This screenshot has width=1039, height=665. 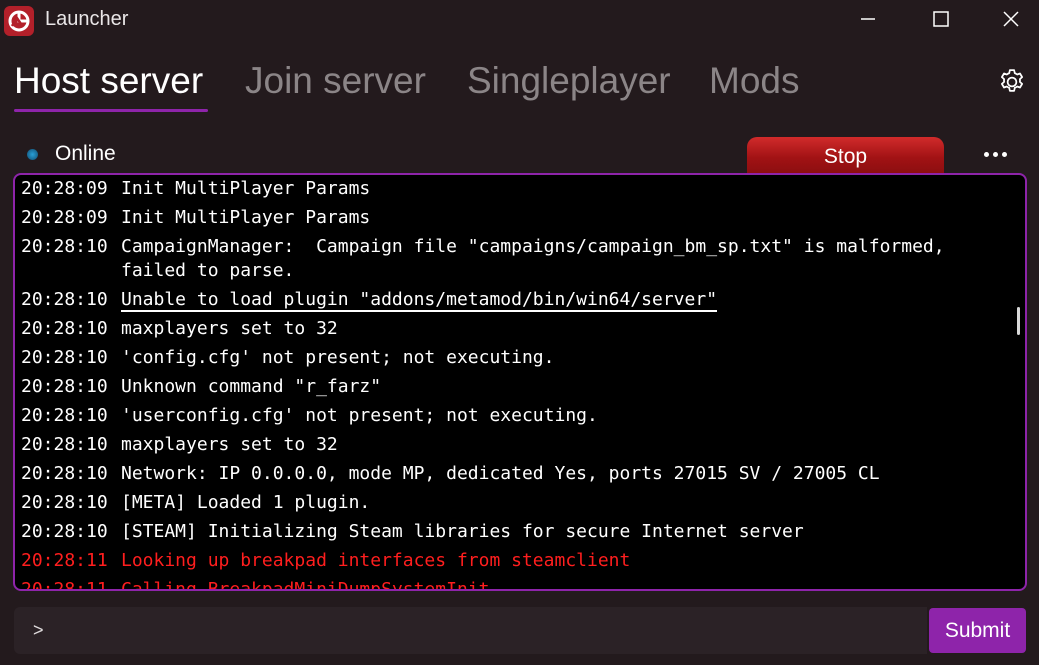 What do you see at coordinates (305, 585) in the screenshot?
I see `console-line-text: Calling BreakpadMiniDumpSystemInit` at bounding box center [305, 585].